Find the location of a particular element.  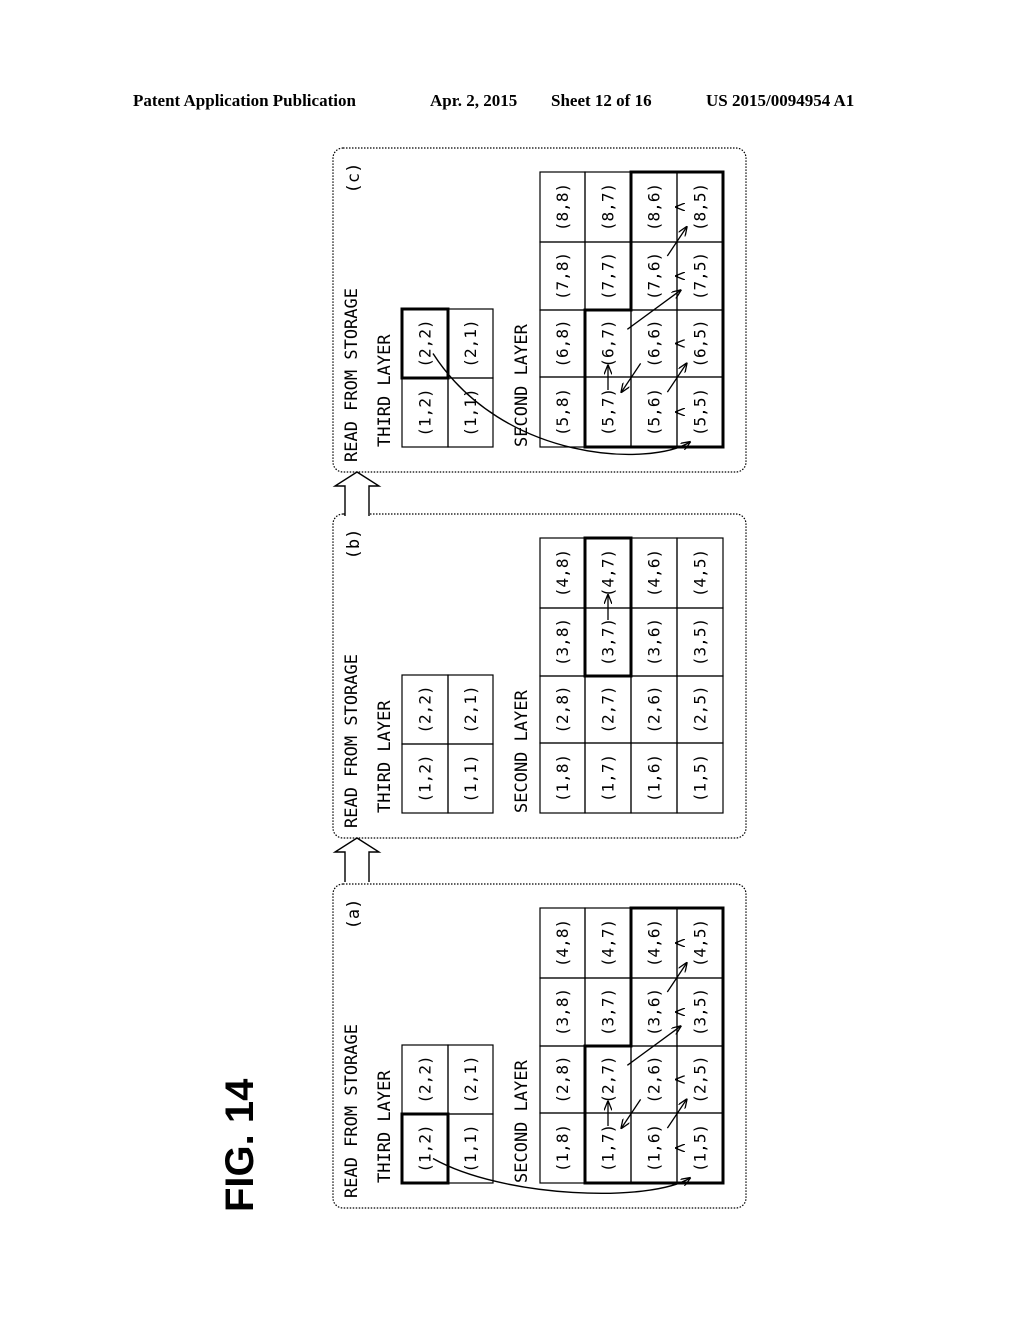

second-layer-cell-label: (8,7) is located at coordinates (608, 207).